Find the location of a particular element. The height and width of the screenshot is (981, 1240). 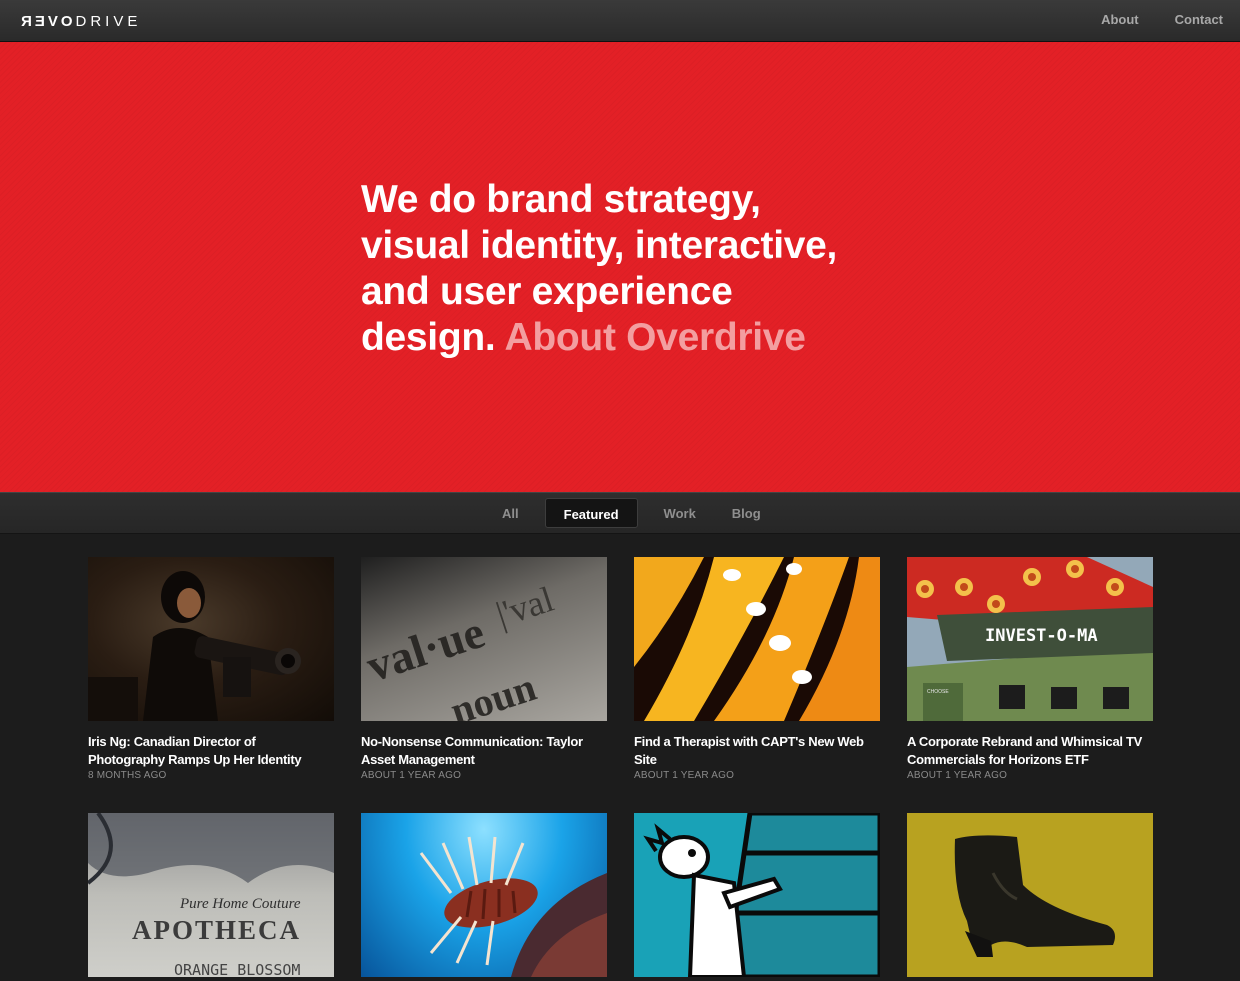

hero-line-3: and user experience is located at coordinates (547, 291).